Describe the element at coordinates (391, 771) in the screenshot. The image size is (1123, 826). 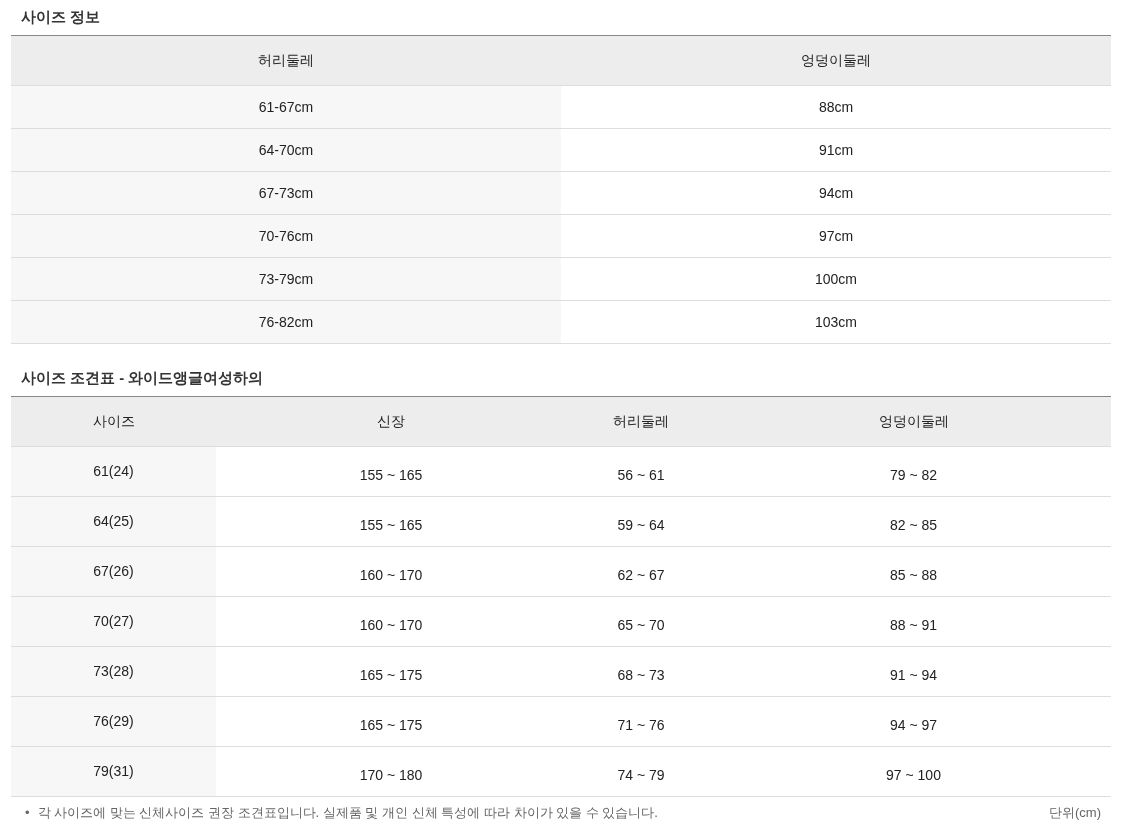
I see `table-cell: 170 ~ 180` at that location.